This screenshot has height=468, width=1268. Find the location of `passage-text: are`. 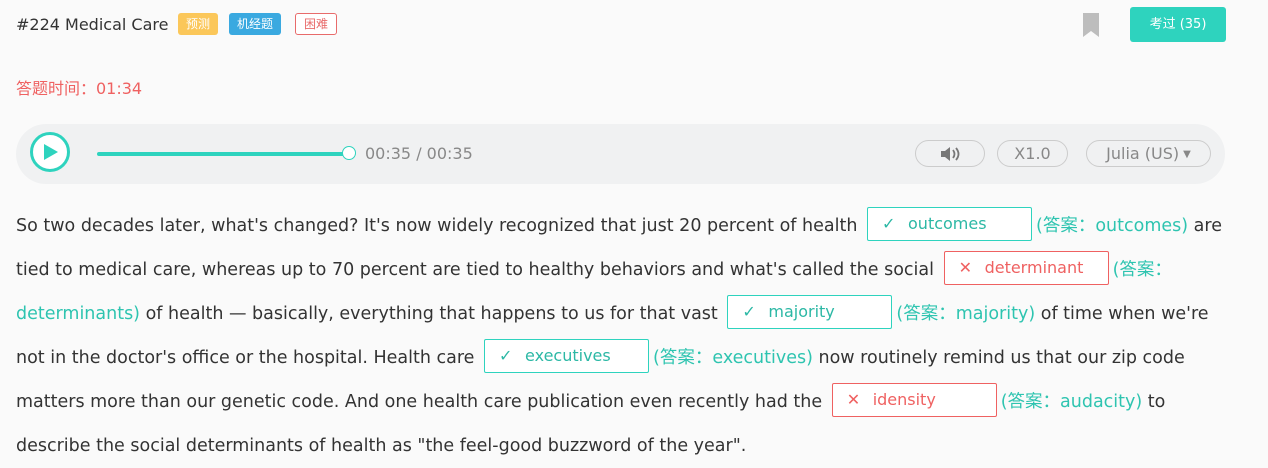

passage-text: are is located at coordinates (1207, 226).